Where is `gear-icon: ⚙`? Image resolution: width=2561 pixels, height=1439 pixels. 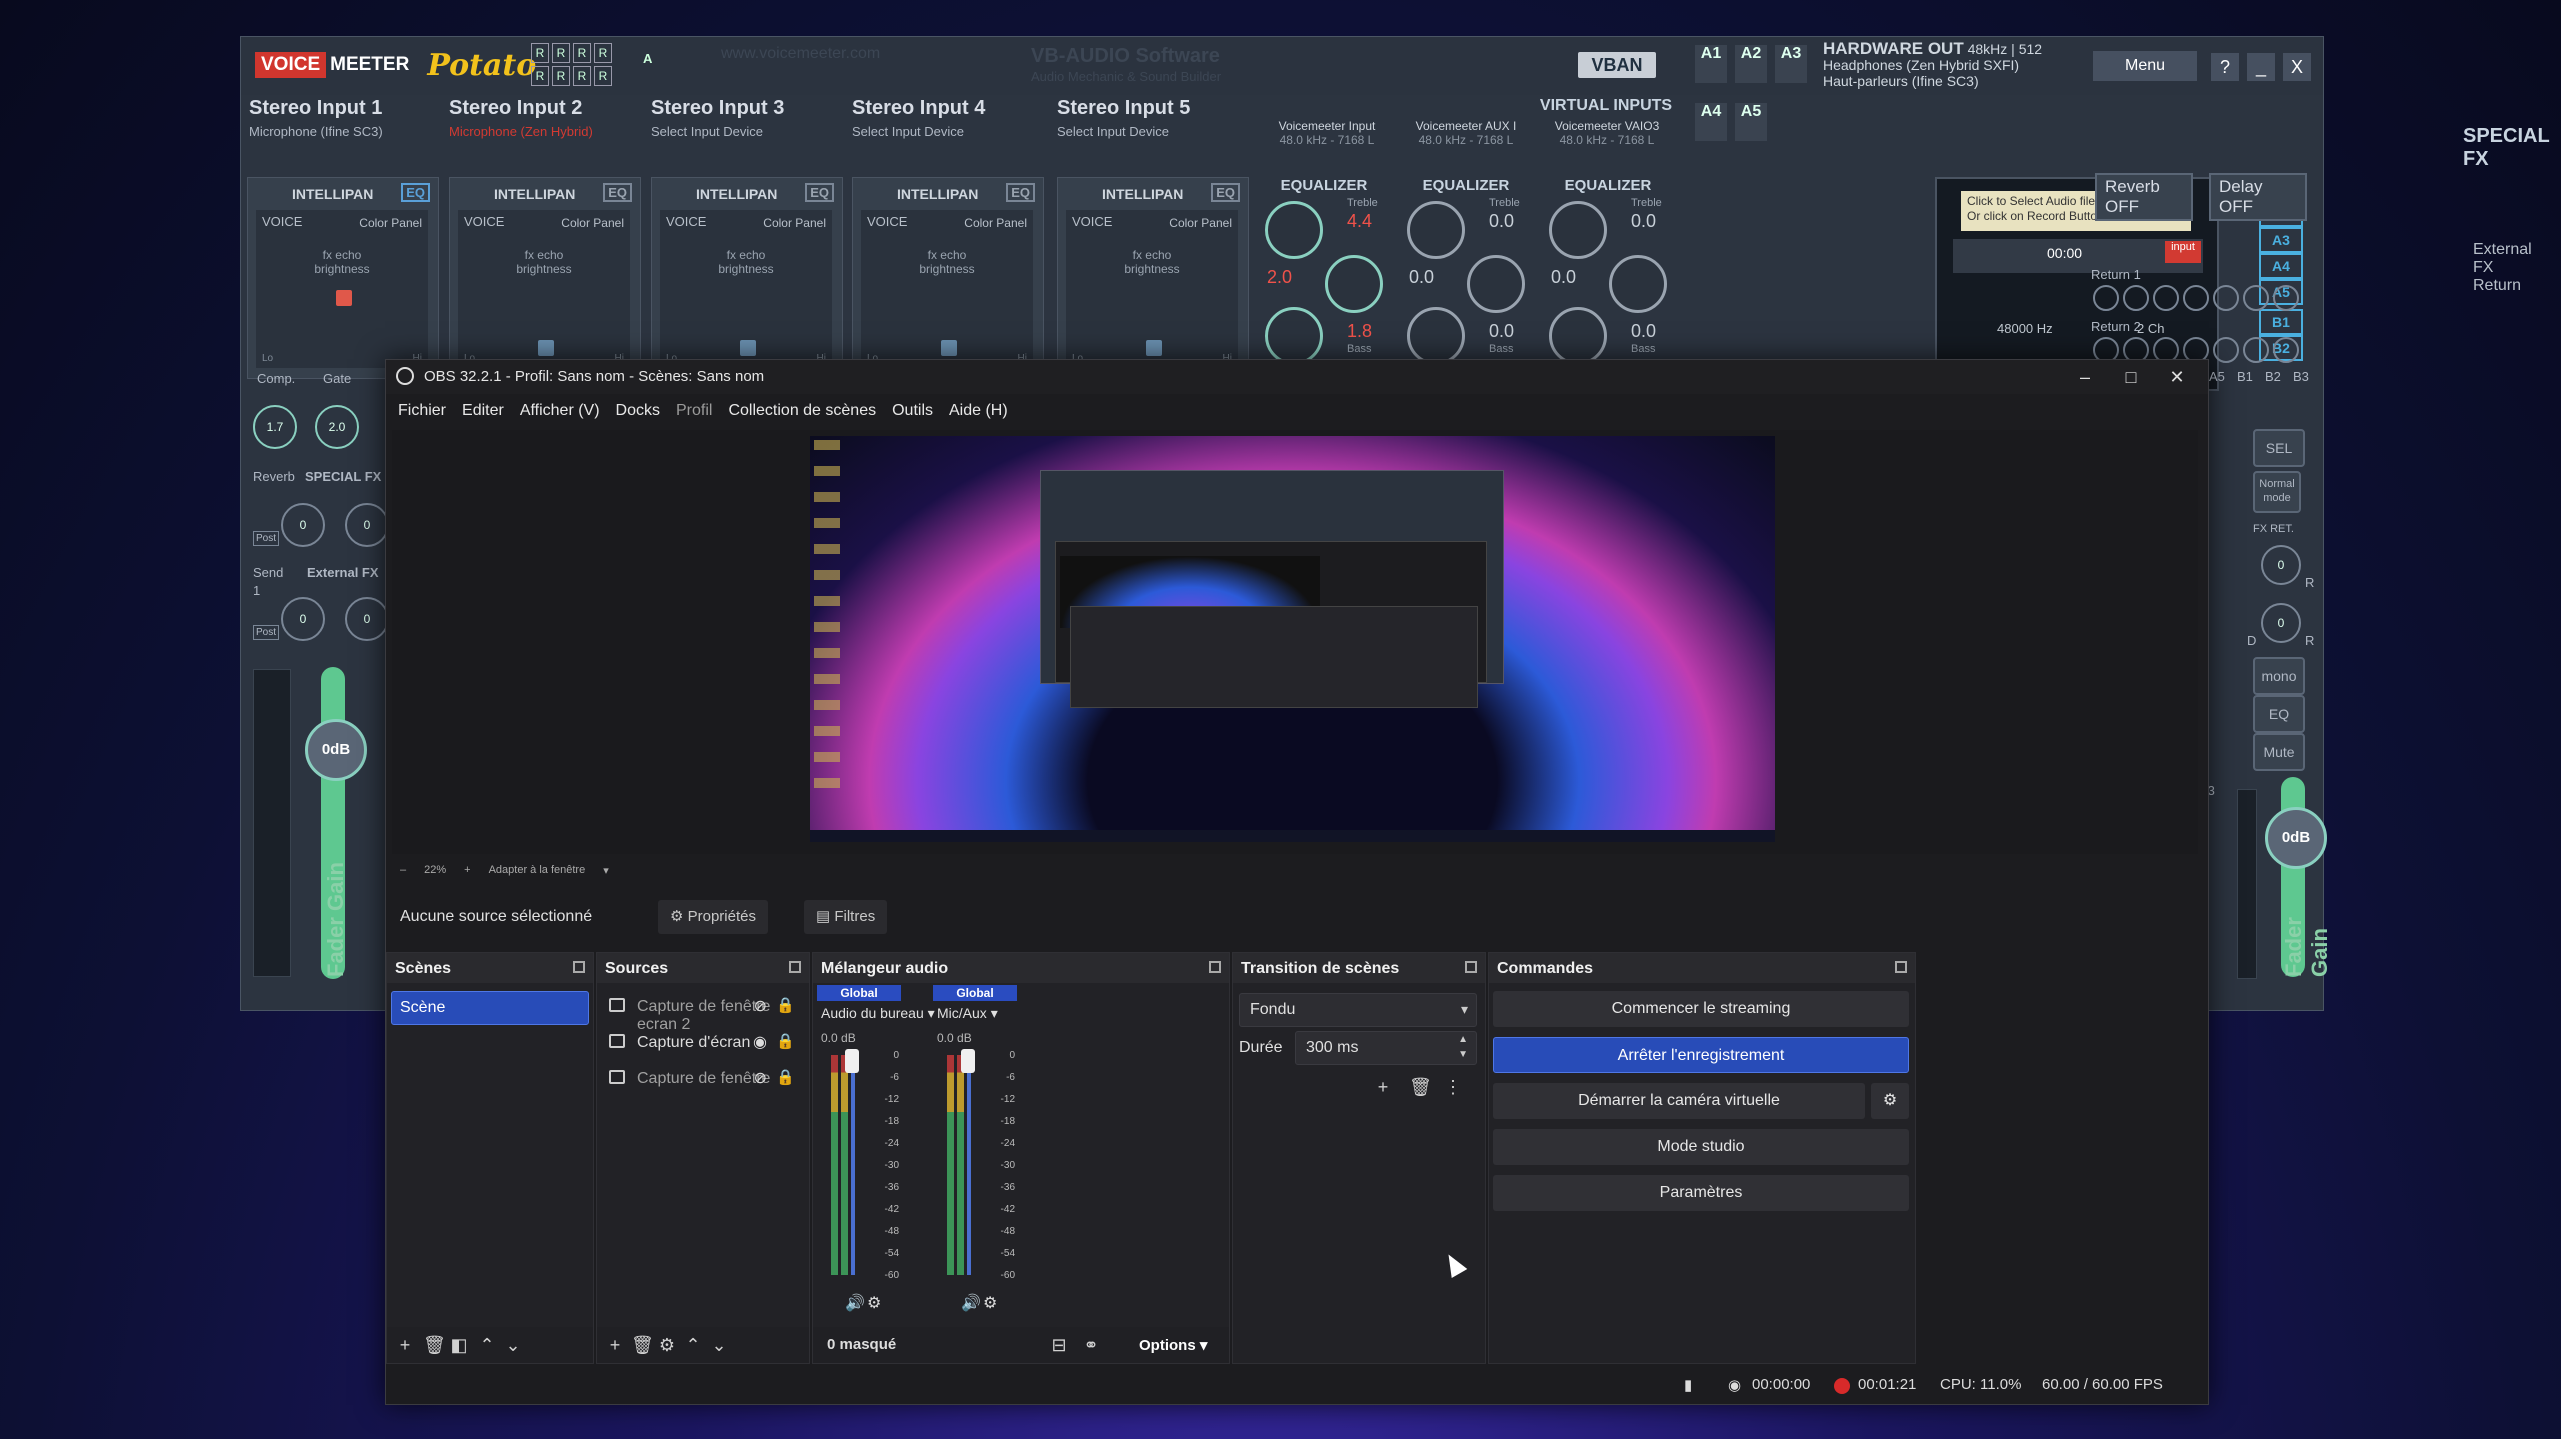 gear-icon: ⚙ is located at coordinates (1890, 1101).